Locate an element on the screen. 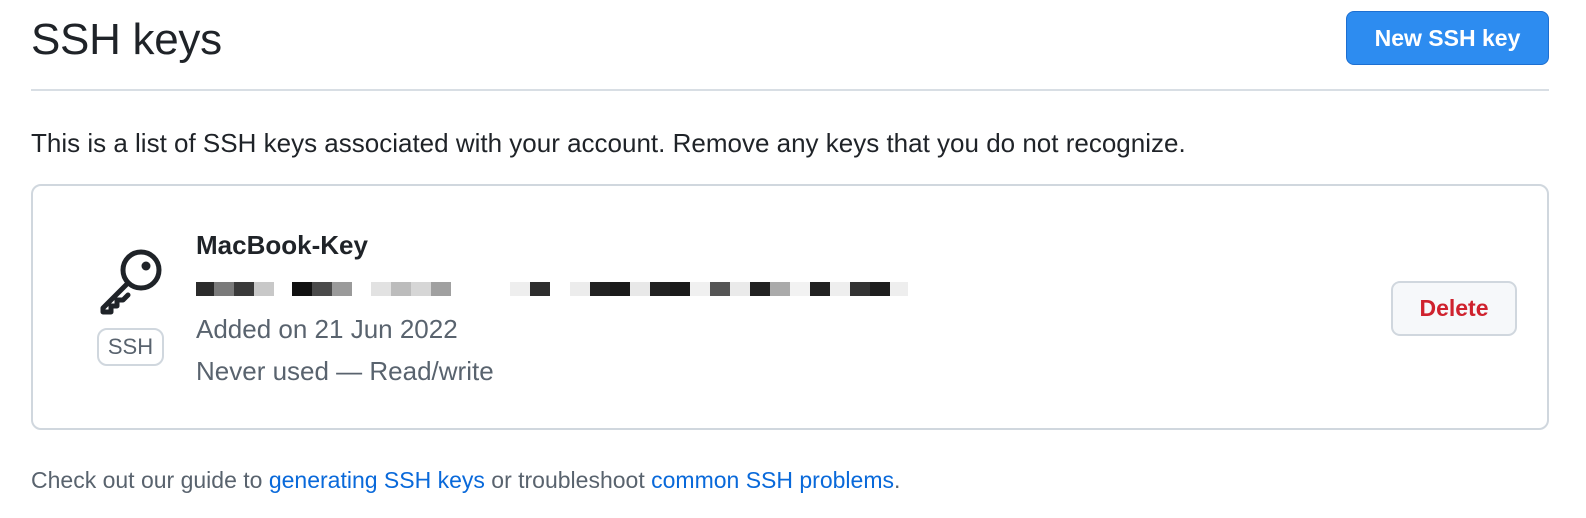  key-usage-status: Never used — Read/write is located at coordinates (345, 371).